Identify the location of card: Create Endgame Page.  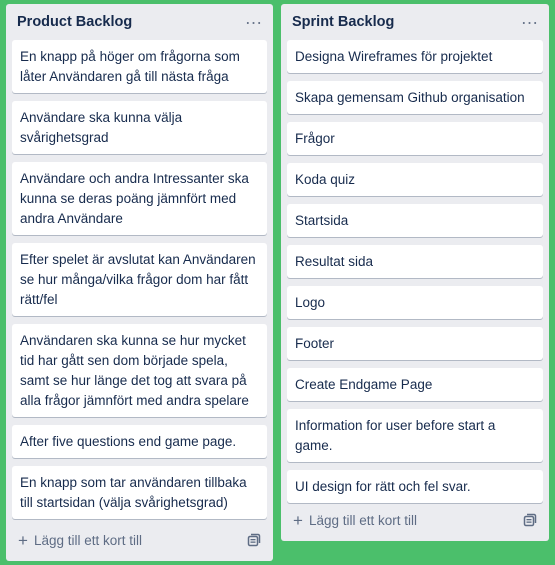
(415, 384).